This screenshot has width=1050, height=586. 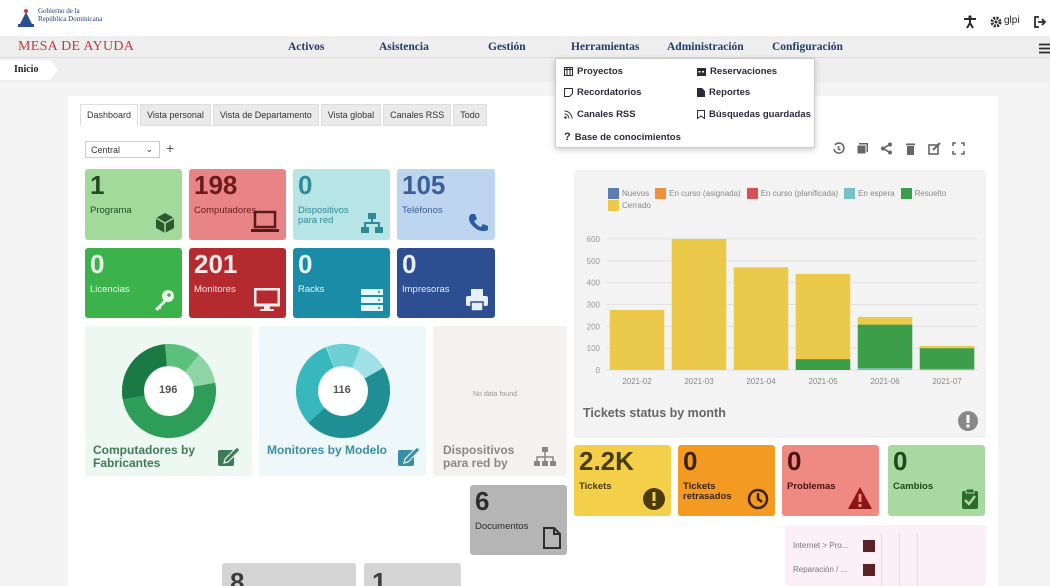 I want to click on dashboard-select: Central ⌄, so click(x=122, y=149).